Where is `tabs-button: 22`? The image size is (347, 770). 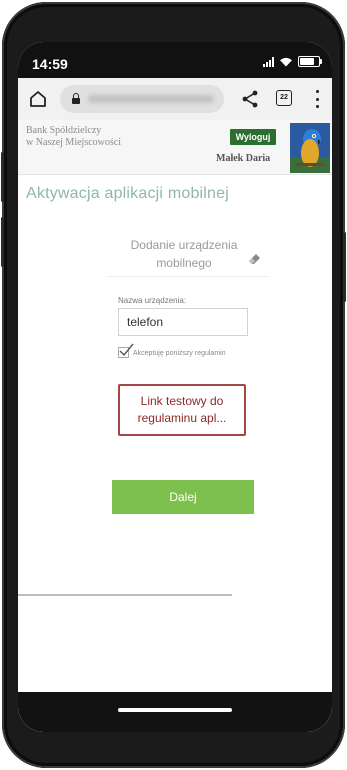 tabs-button: 22 is located at coordinates (284, 98).